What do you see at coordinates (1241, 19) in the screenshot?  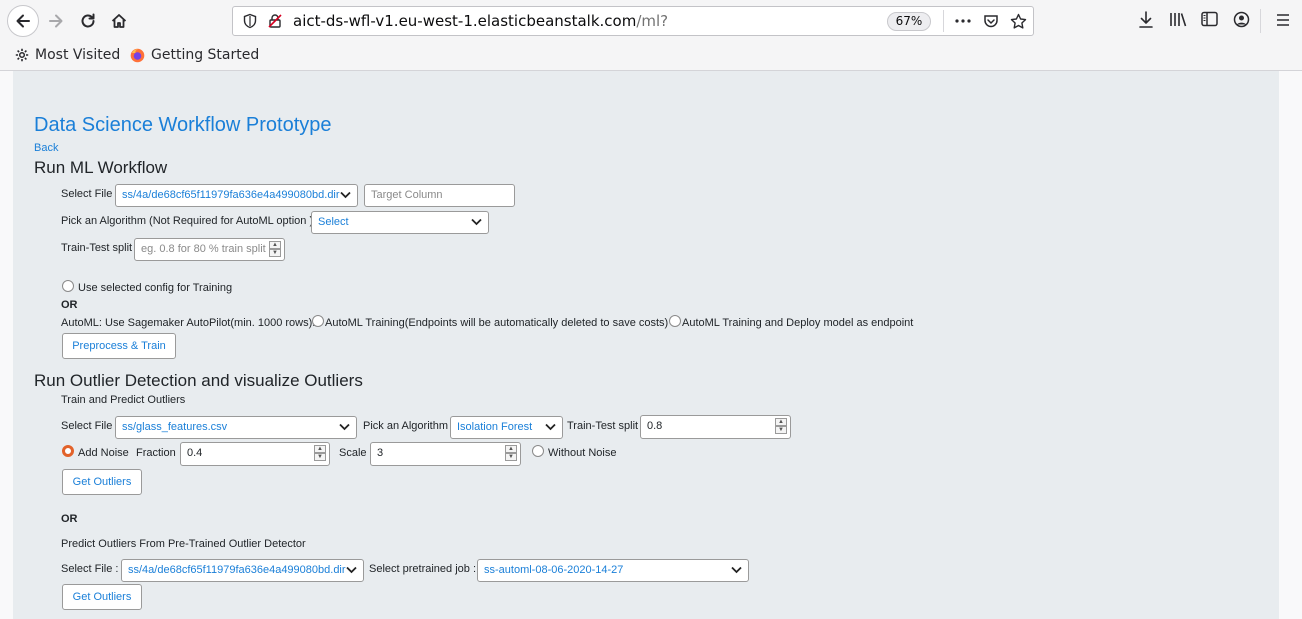 I see `account-icon` at bounding box center [1241, 19].